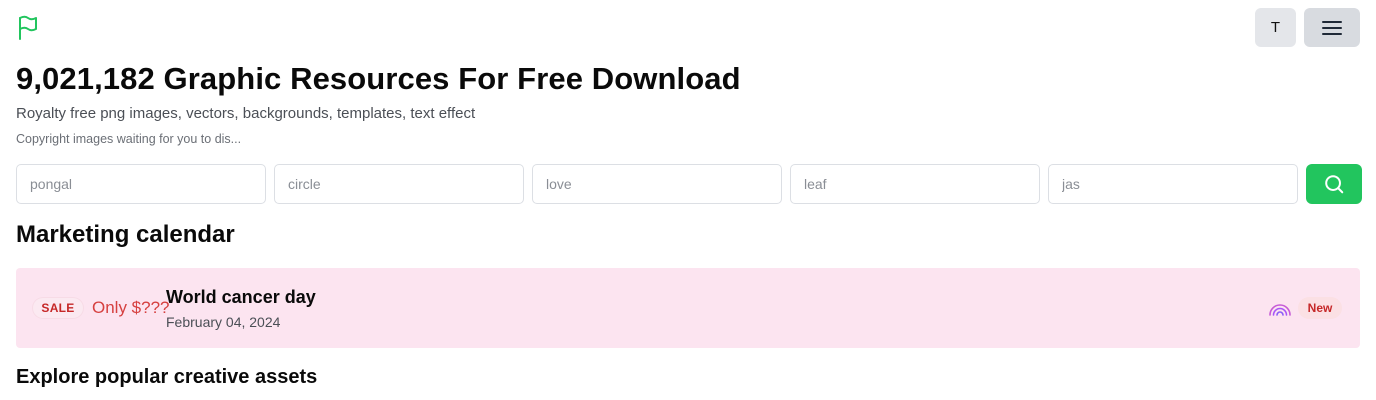  I want to click on price-text: Only $???, so click(131, 307).